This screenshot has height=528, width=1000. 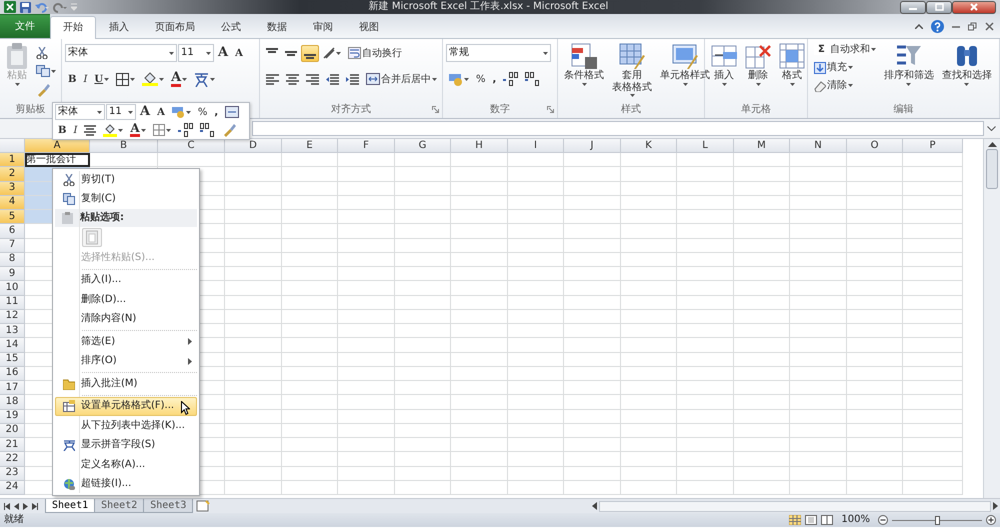 I want to click on group-label: 剪贴板, so click(x=31, y=109).